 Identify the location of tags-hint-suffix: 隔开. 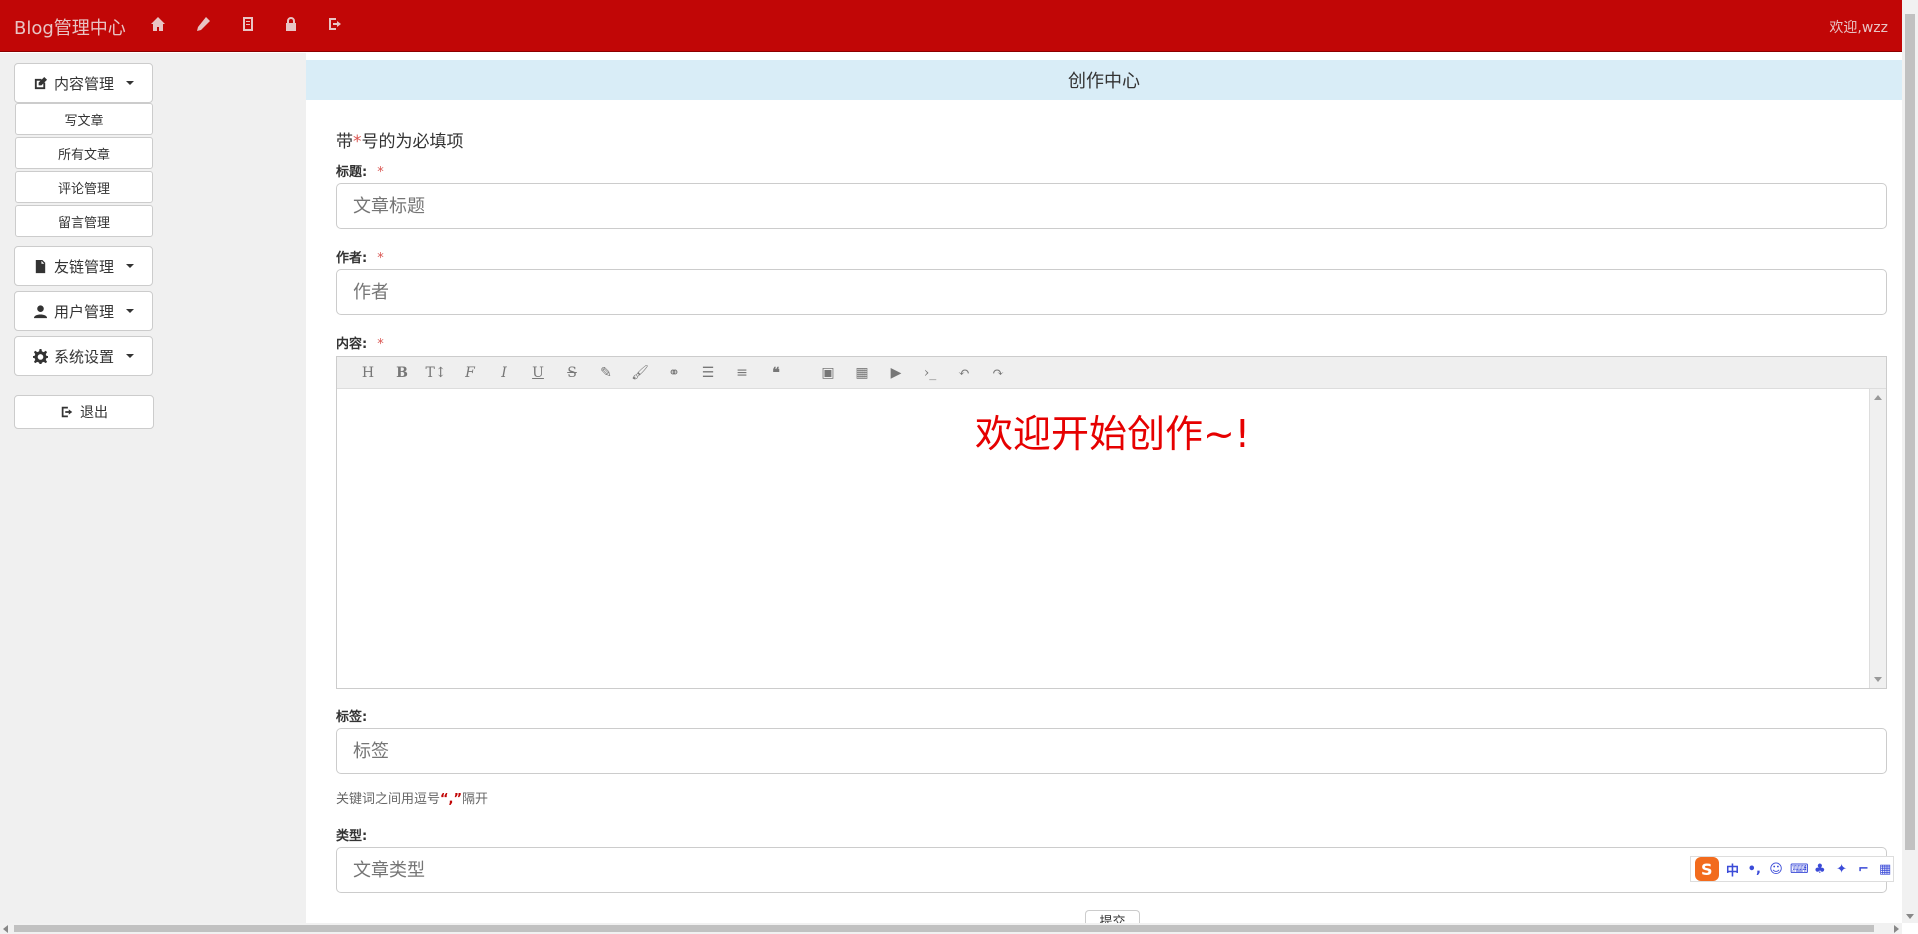
(475, 799).